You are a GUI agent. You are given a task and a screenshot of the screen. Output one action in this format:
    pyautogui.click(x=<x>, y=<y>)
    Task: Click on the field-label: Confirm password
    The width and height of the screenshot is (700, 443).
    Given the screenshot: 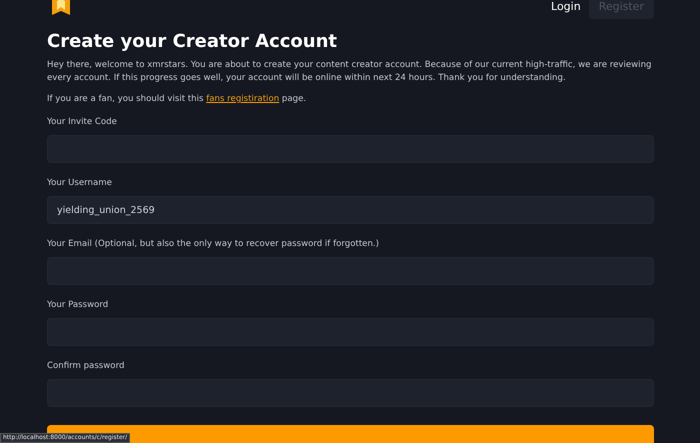 What is the action you would take?
    pyautogui.click(x=86, y=366)
    